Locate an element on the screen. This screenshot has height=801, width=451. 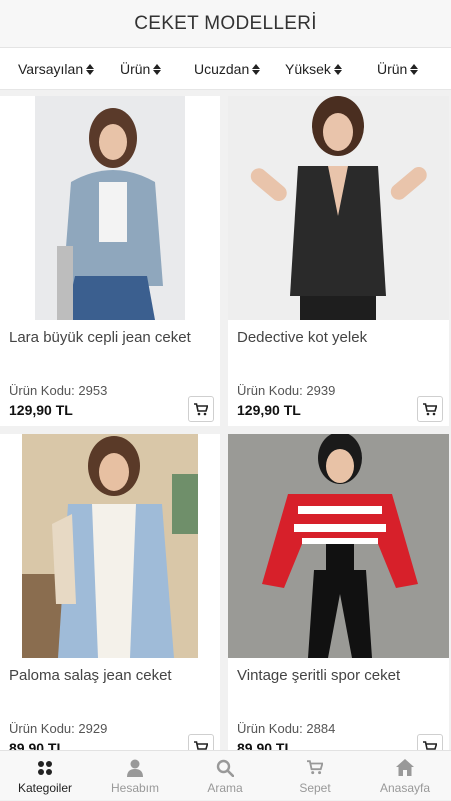
sort-product-a: Ürün is located at coordinates (141, 69).